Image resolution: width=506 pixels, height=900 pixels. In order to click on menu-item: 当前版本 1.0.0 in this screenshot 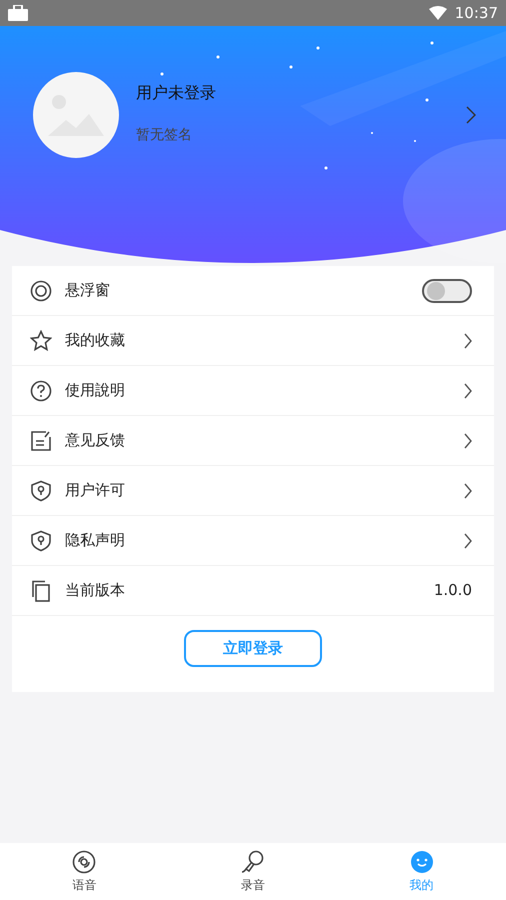, I will do `click(253, 591)`.